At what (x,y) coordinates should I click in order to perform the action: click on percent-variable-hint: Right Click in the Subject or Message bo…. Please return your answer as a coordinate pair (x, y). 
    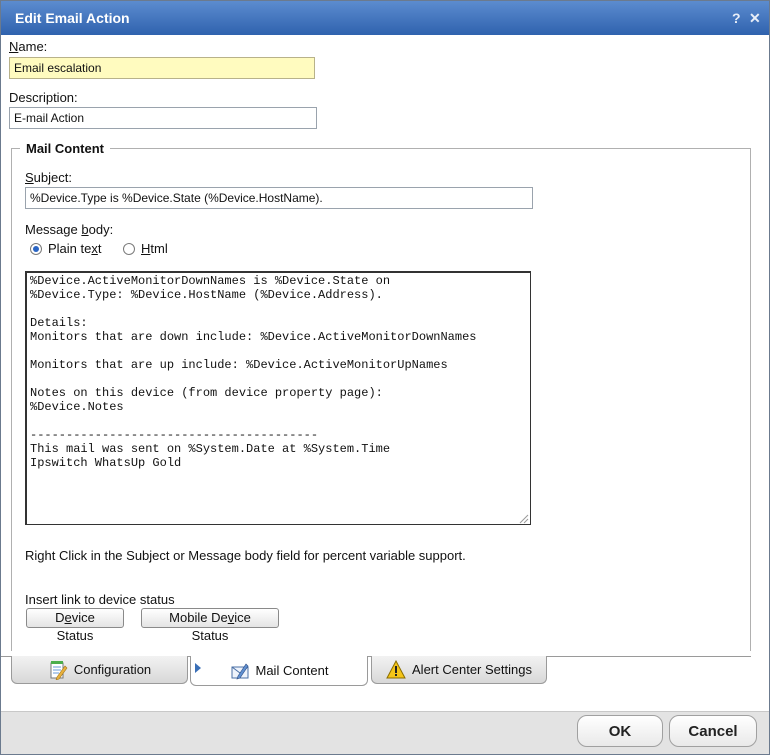
    Looking at the image, I should click on (245, 555).